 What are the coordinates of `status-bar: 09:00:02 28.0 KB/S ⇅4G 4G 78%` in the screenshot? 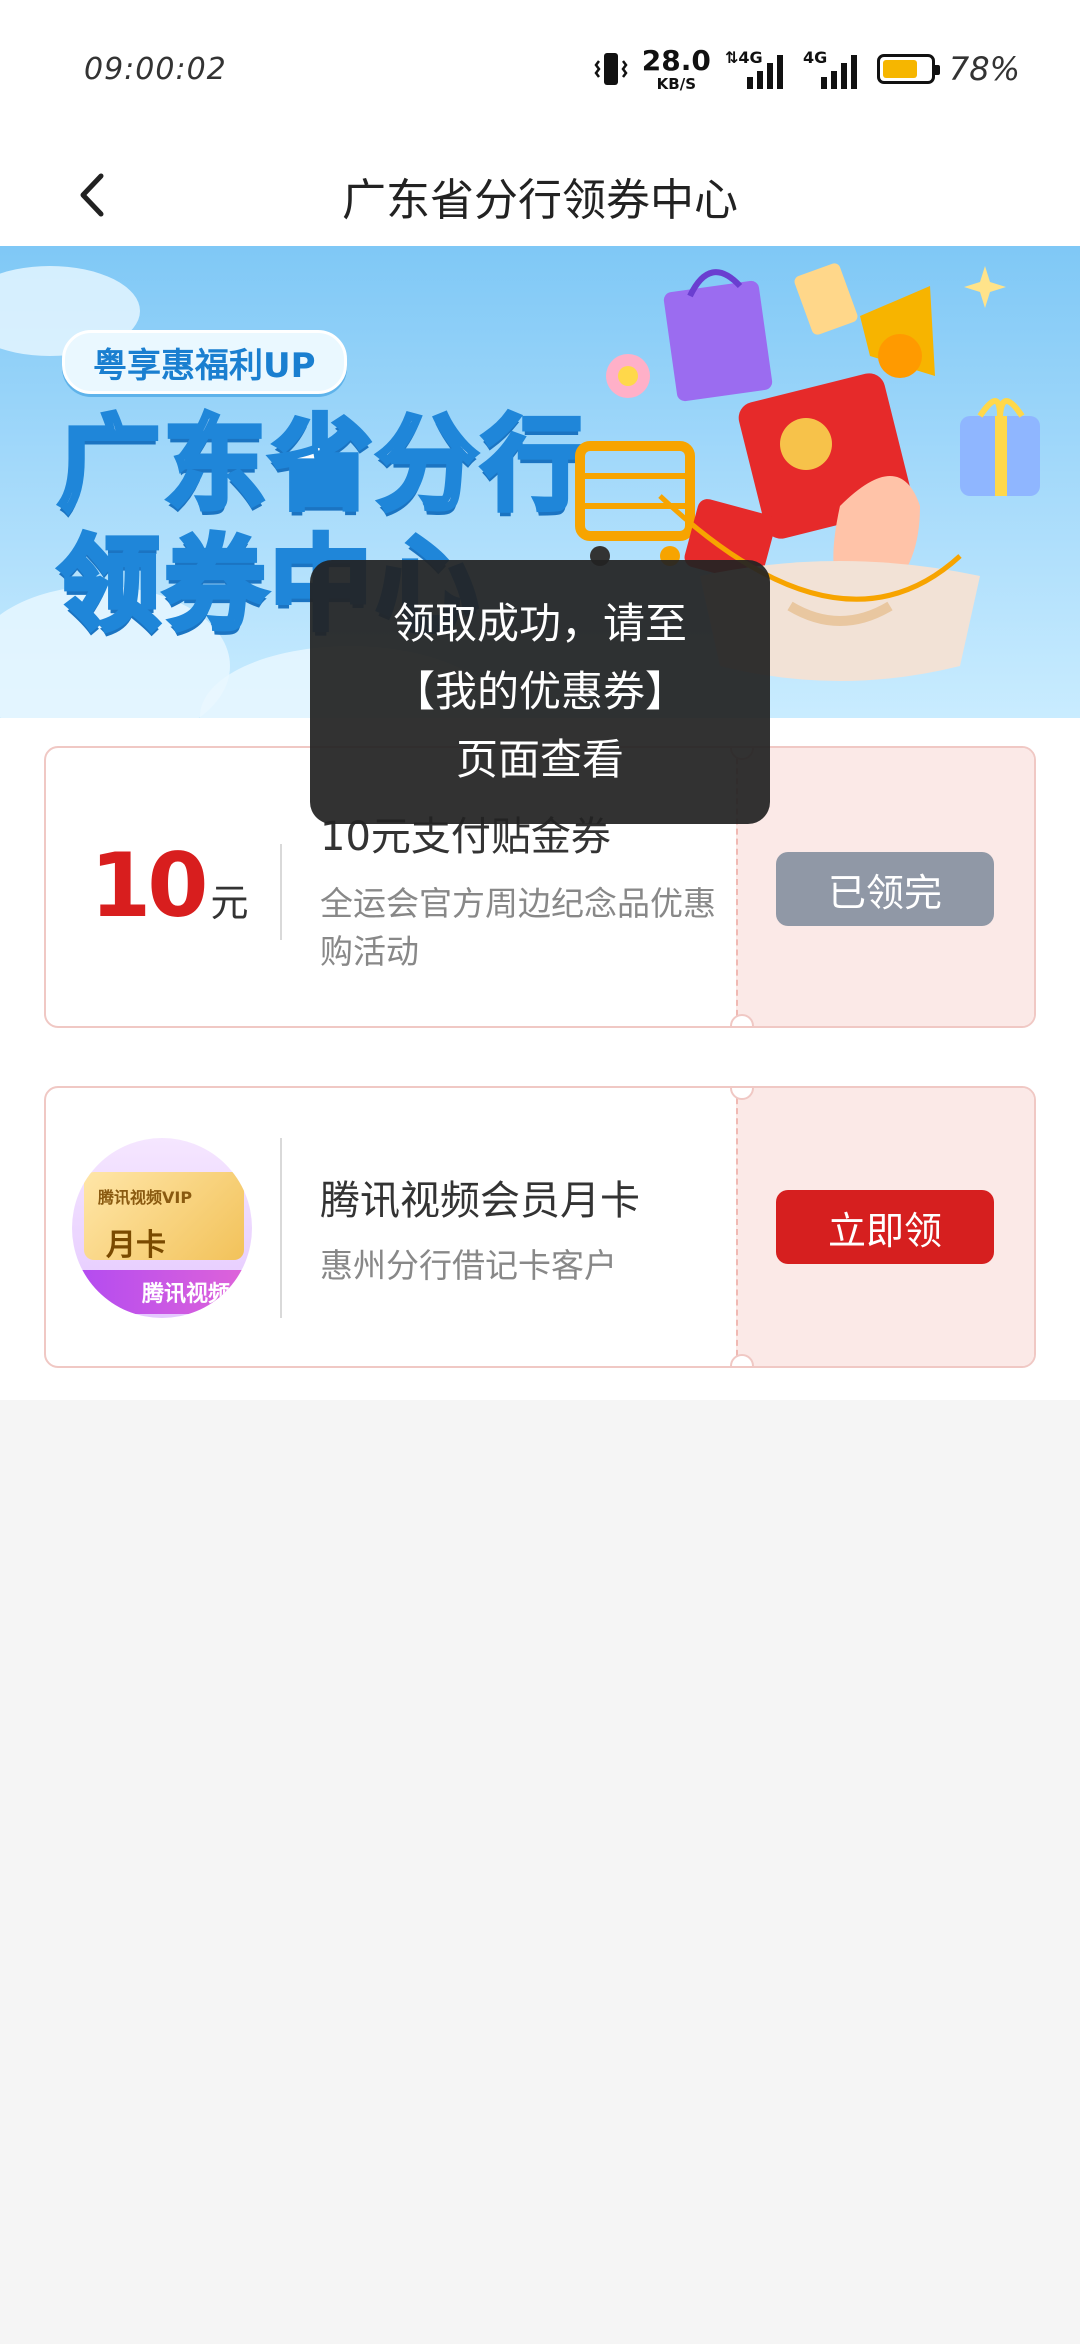 It's located at (540, 70).